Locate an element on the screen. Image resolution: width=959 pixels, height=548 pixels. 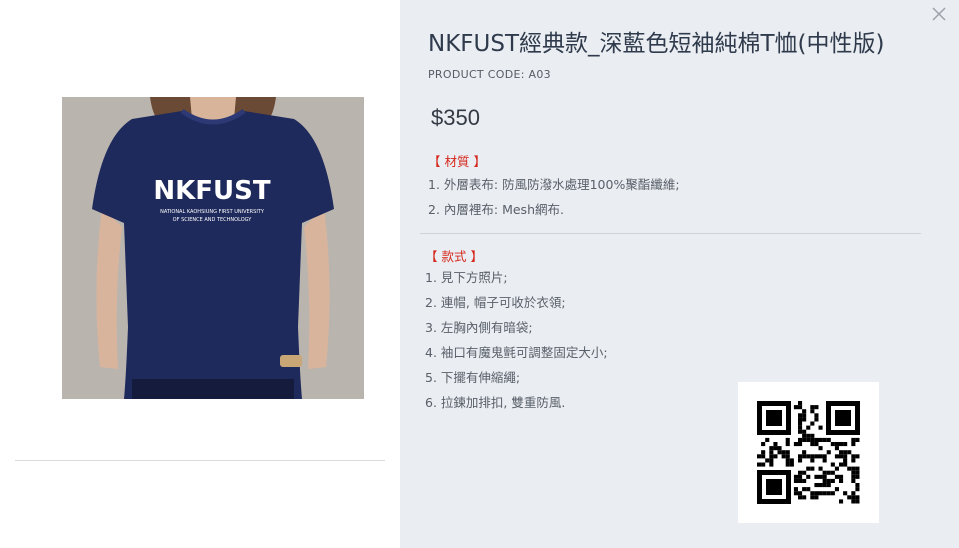
close-icon is located at coordinates (939, 14).